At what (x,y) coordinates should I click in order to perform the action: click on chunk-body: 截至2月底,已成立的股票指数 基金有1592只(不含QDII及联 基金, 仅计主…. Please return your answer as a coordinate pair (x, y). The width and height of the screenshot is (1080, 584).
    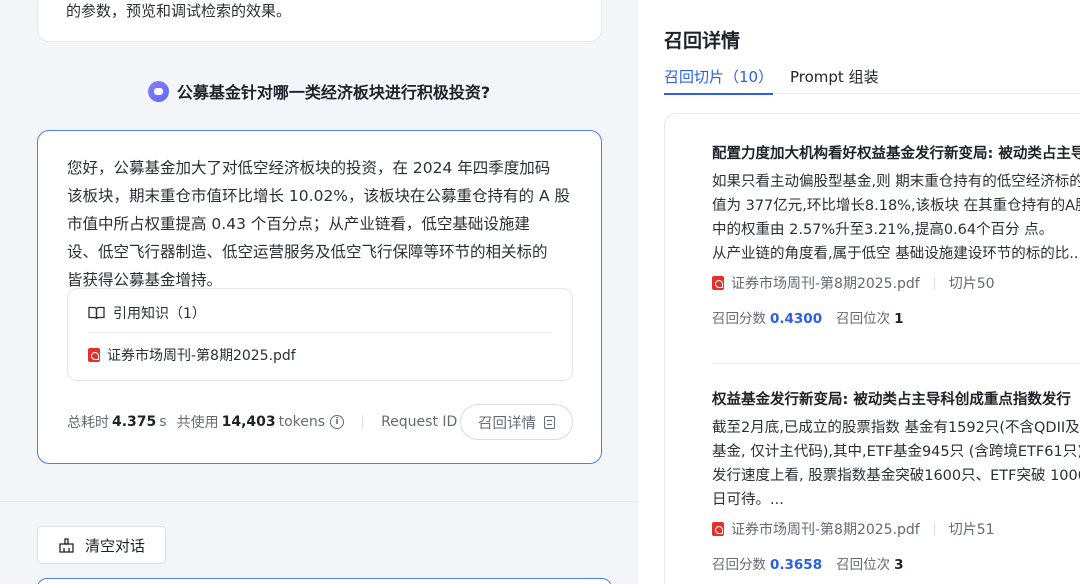
    Looking at the image, I should click on (896, 464).